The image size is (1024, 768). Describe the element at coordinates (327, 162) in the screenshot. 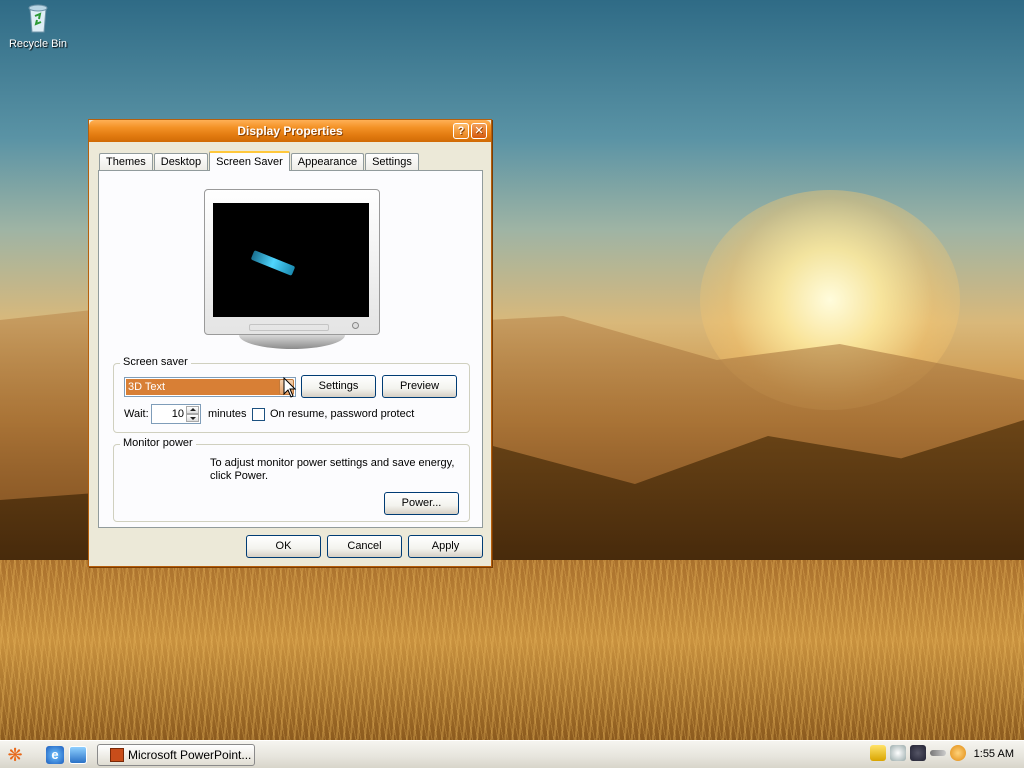

I see `tab-appearance: Appearance` at that location.